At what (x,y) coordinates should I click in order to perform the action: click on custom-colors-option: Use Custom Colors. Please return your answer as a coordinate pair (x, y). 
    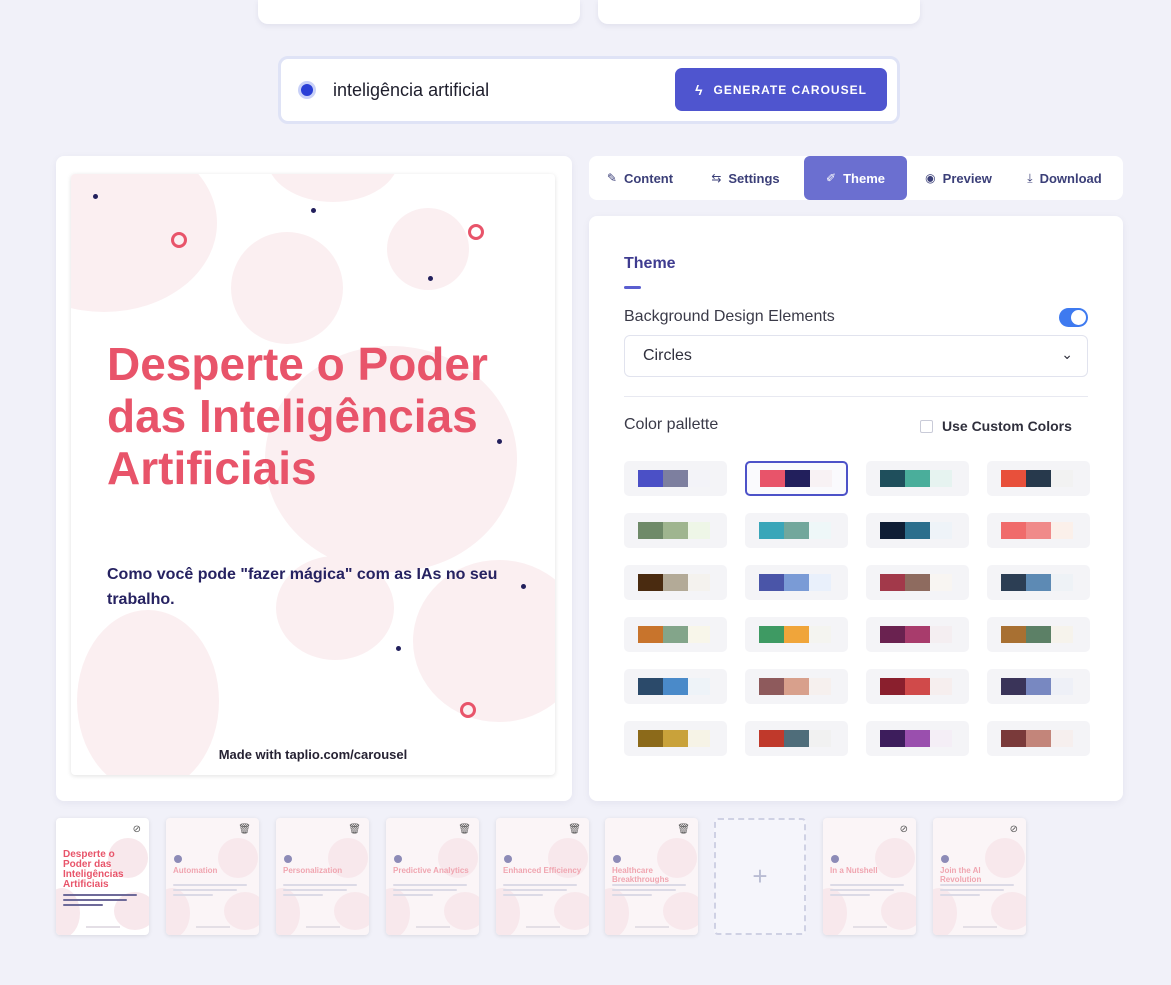
    Looking at the image, I should click on (996, 426).